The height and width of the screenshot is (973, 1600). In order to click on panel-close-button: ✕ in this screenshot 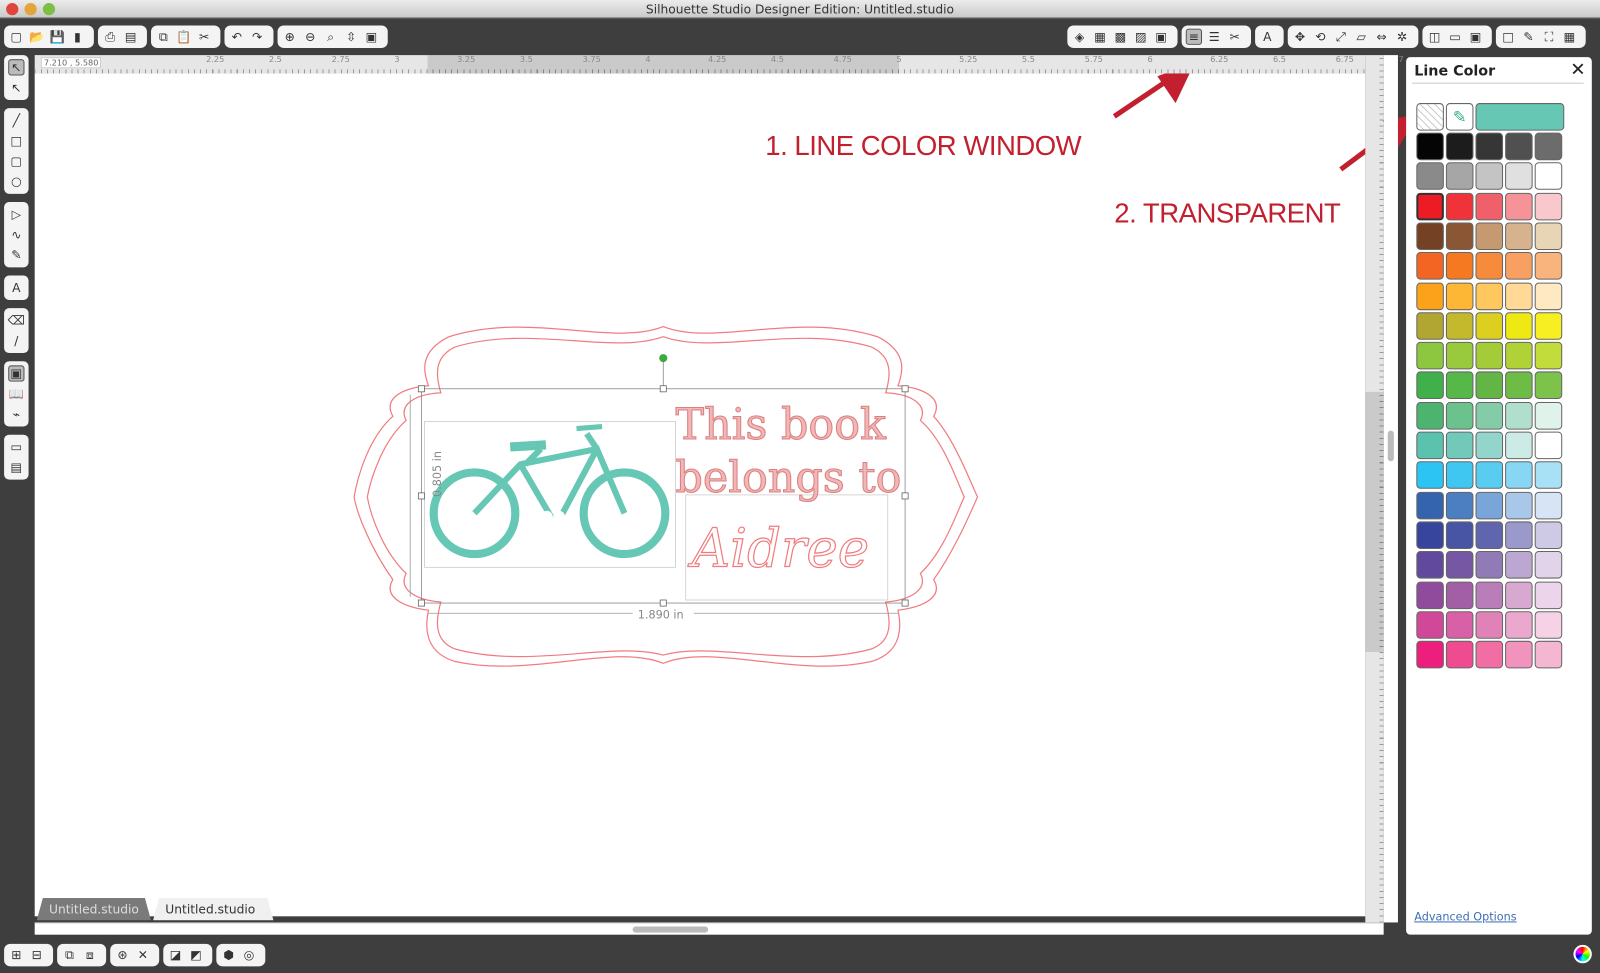, I will do `click(1577, 69)`.